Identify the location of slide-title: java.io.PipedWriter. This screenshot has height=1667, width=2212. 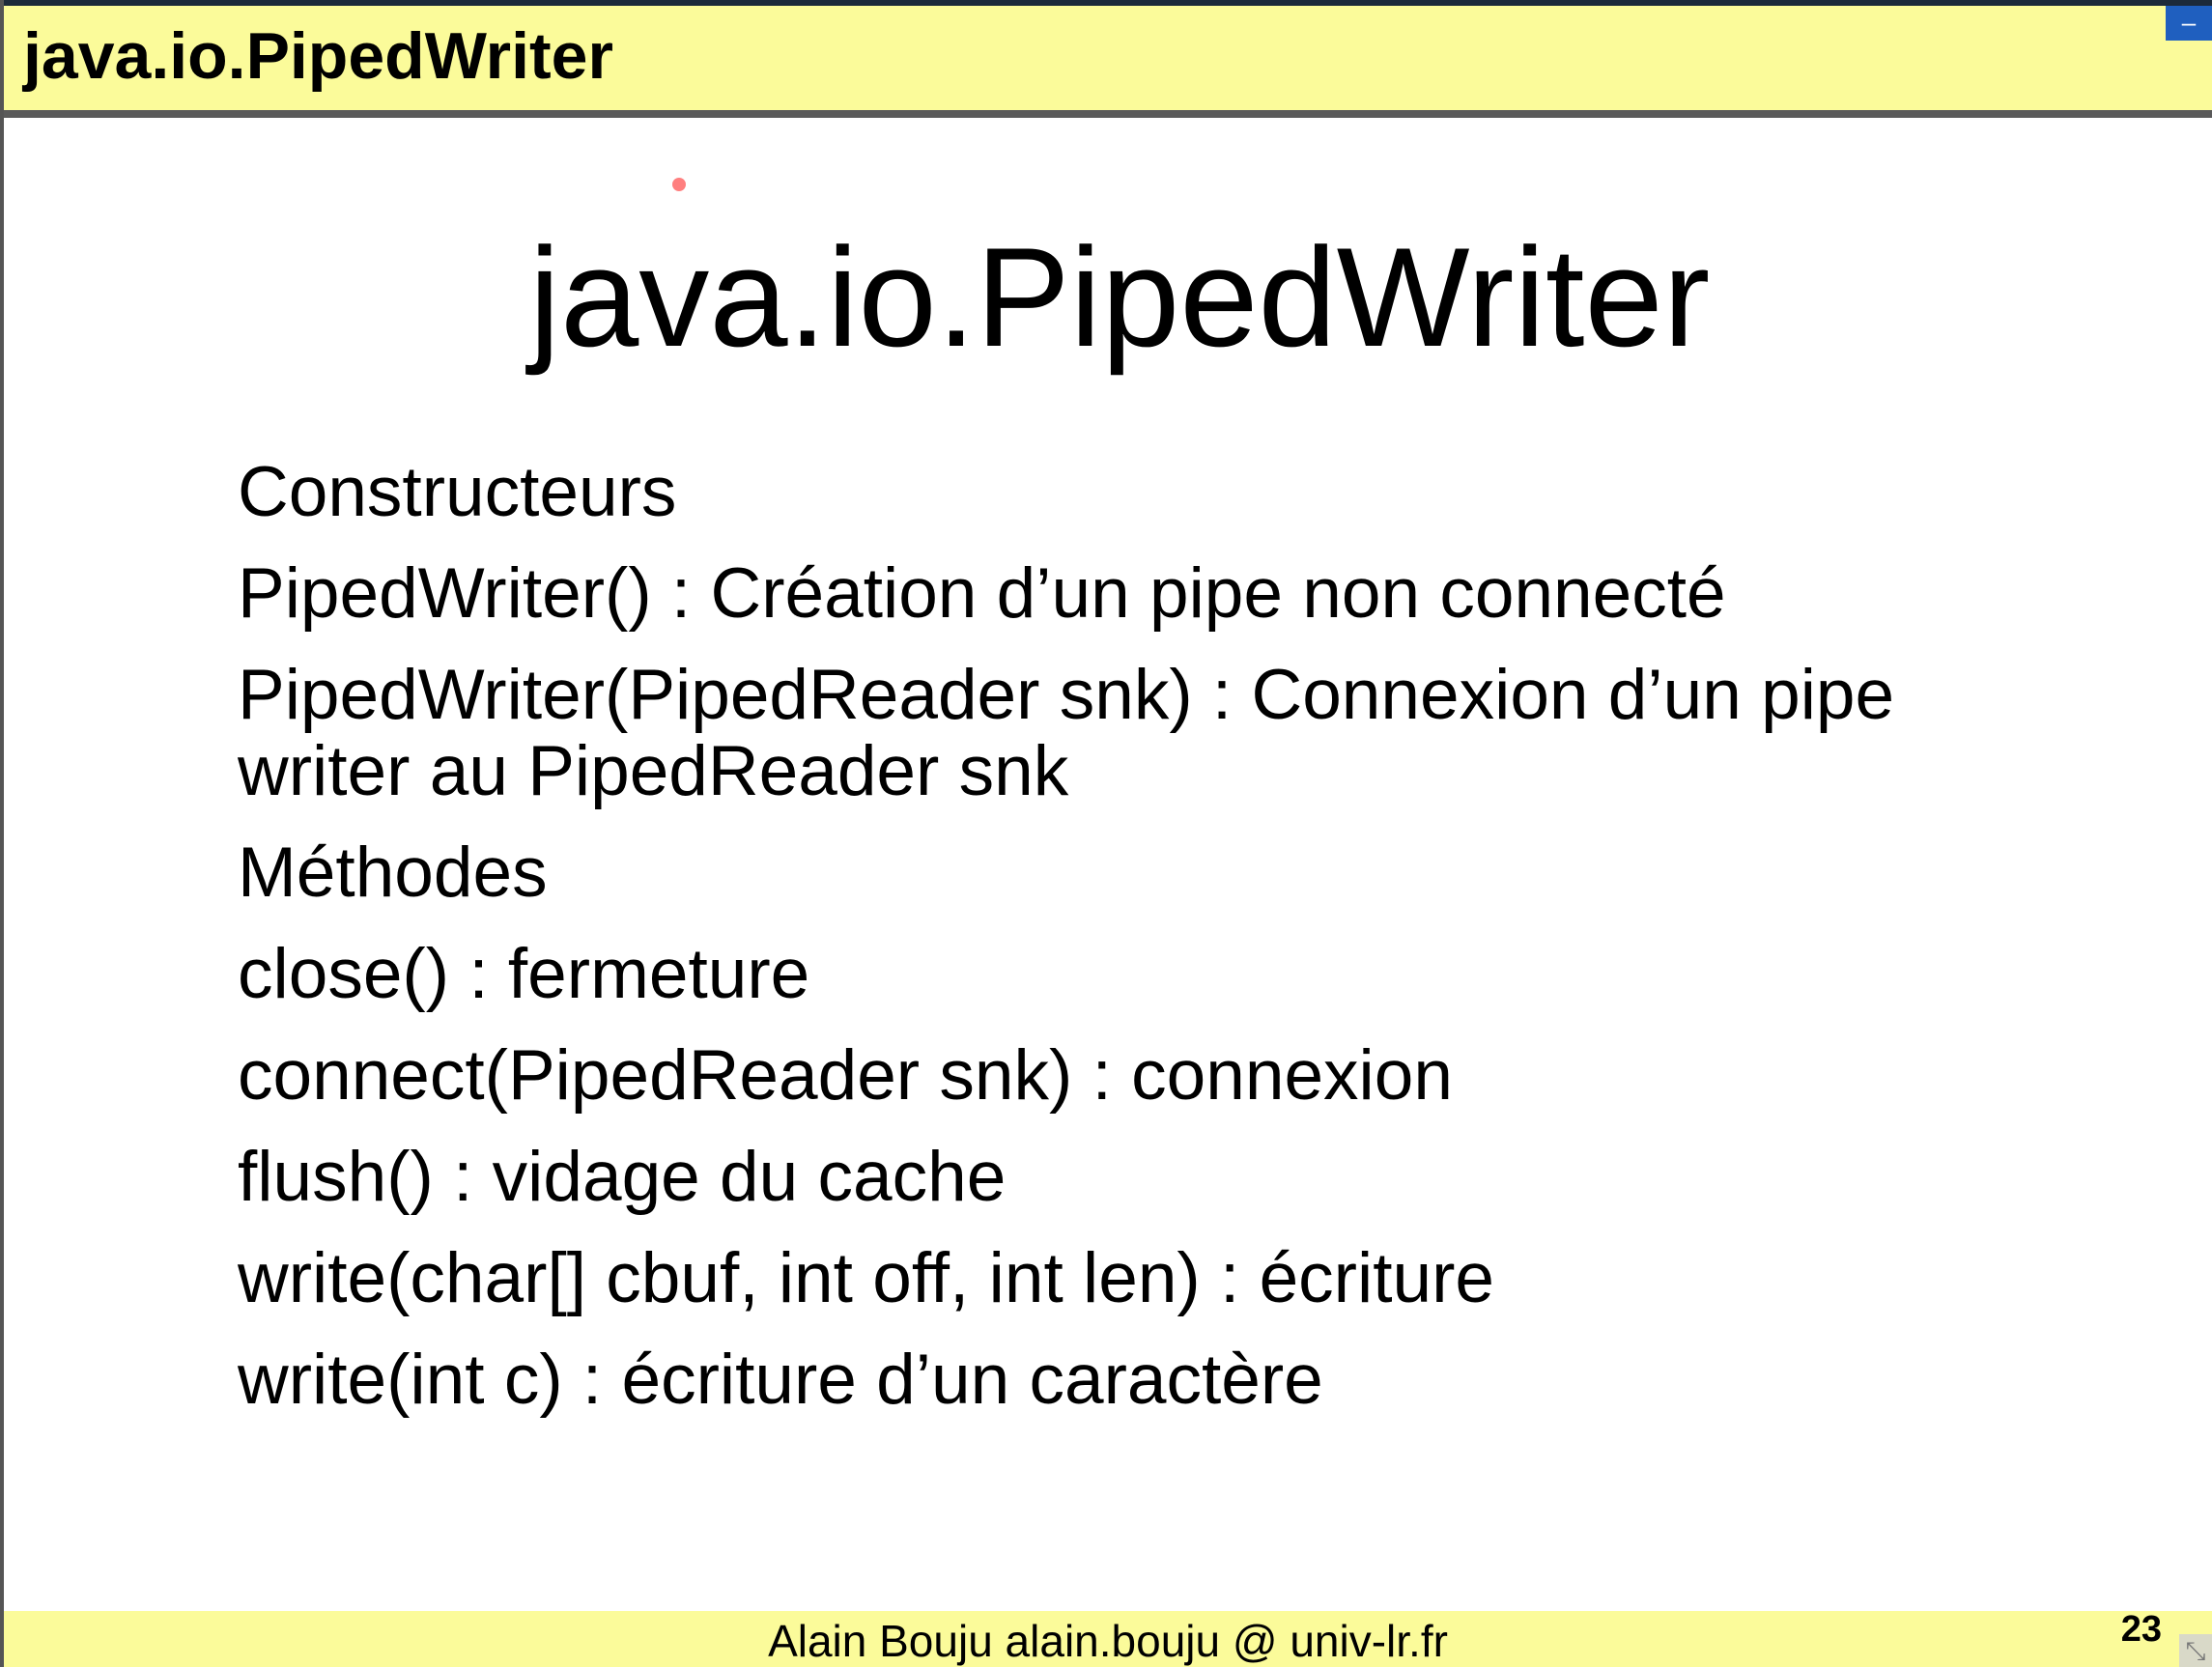
(1106, 297).